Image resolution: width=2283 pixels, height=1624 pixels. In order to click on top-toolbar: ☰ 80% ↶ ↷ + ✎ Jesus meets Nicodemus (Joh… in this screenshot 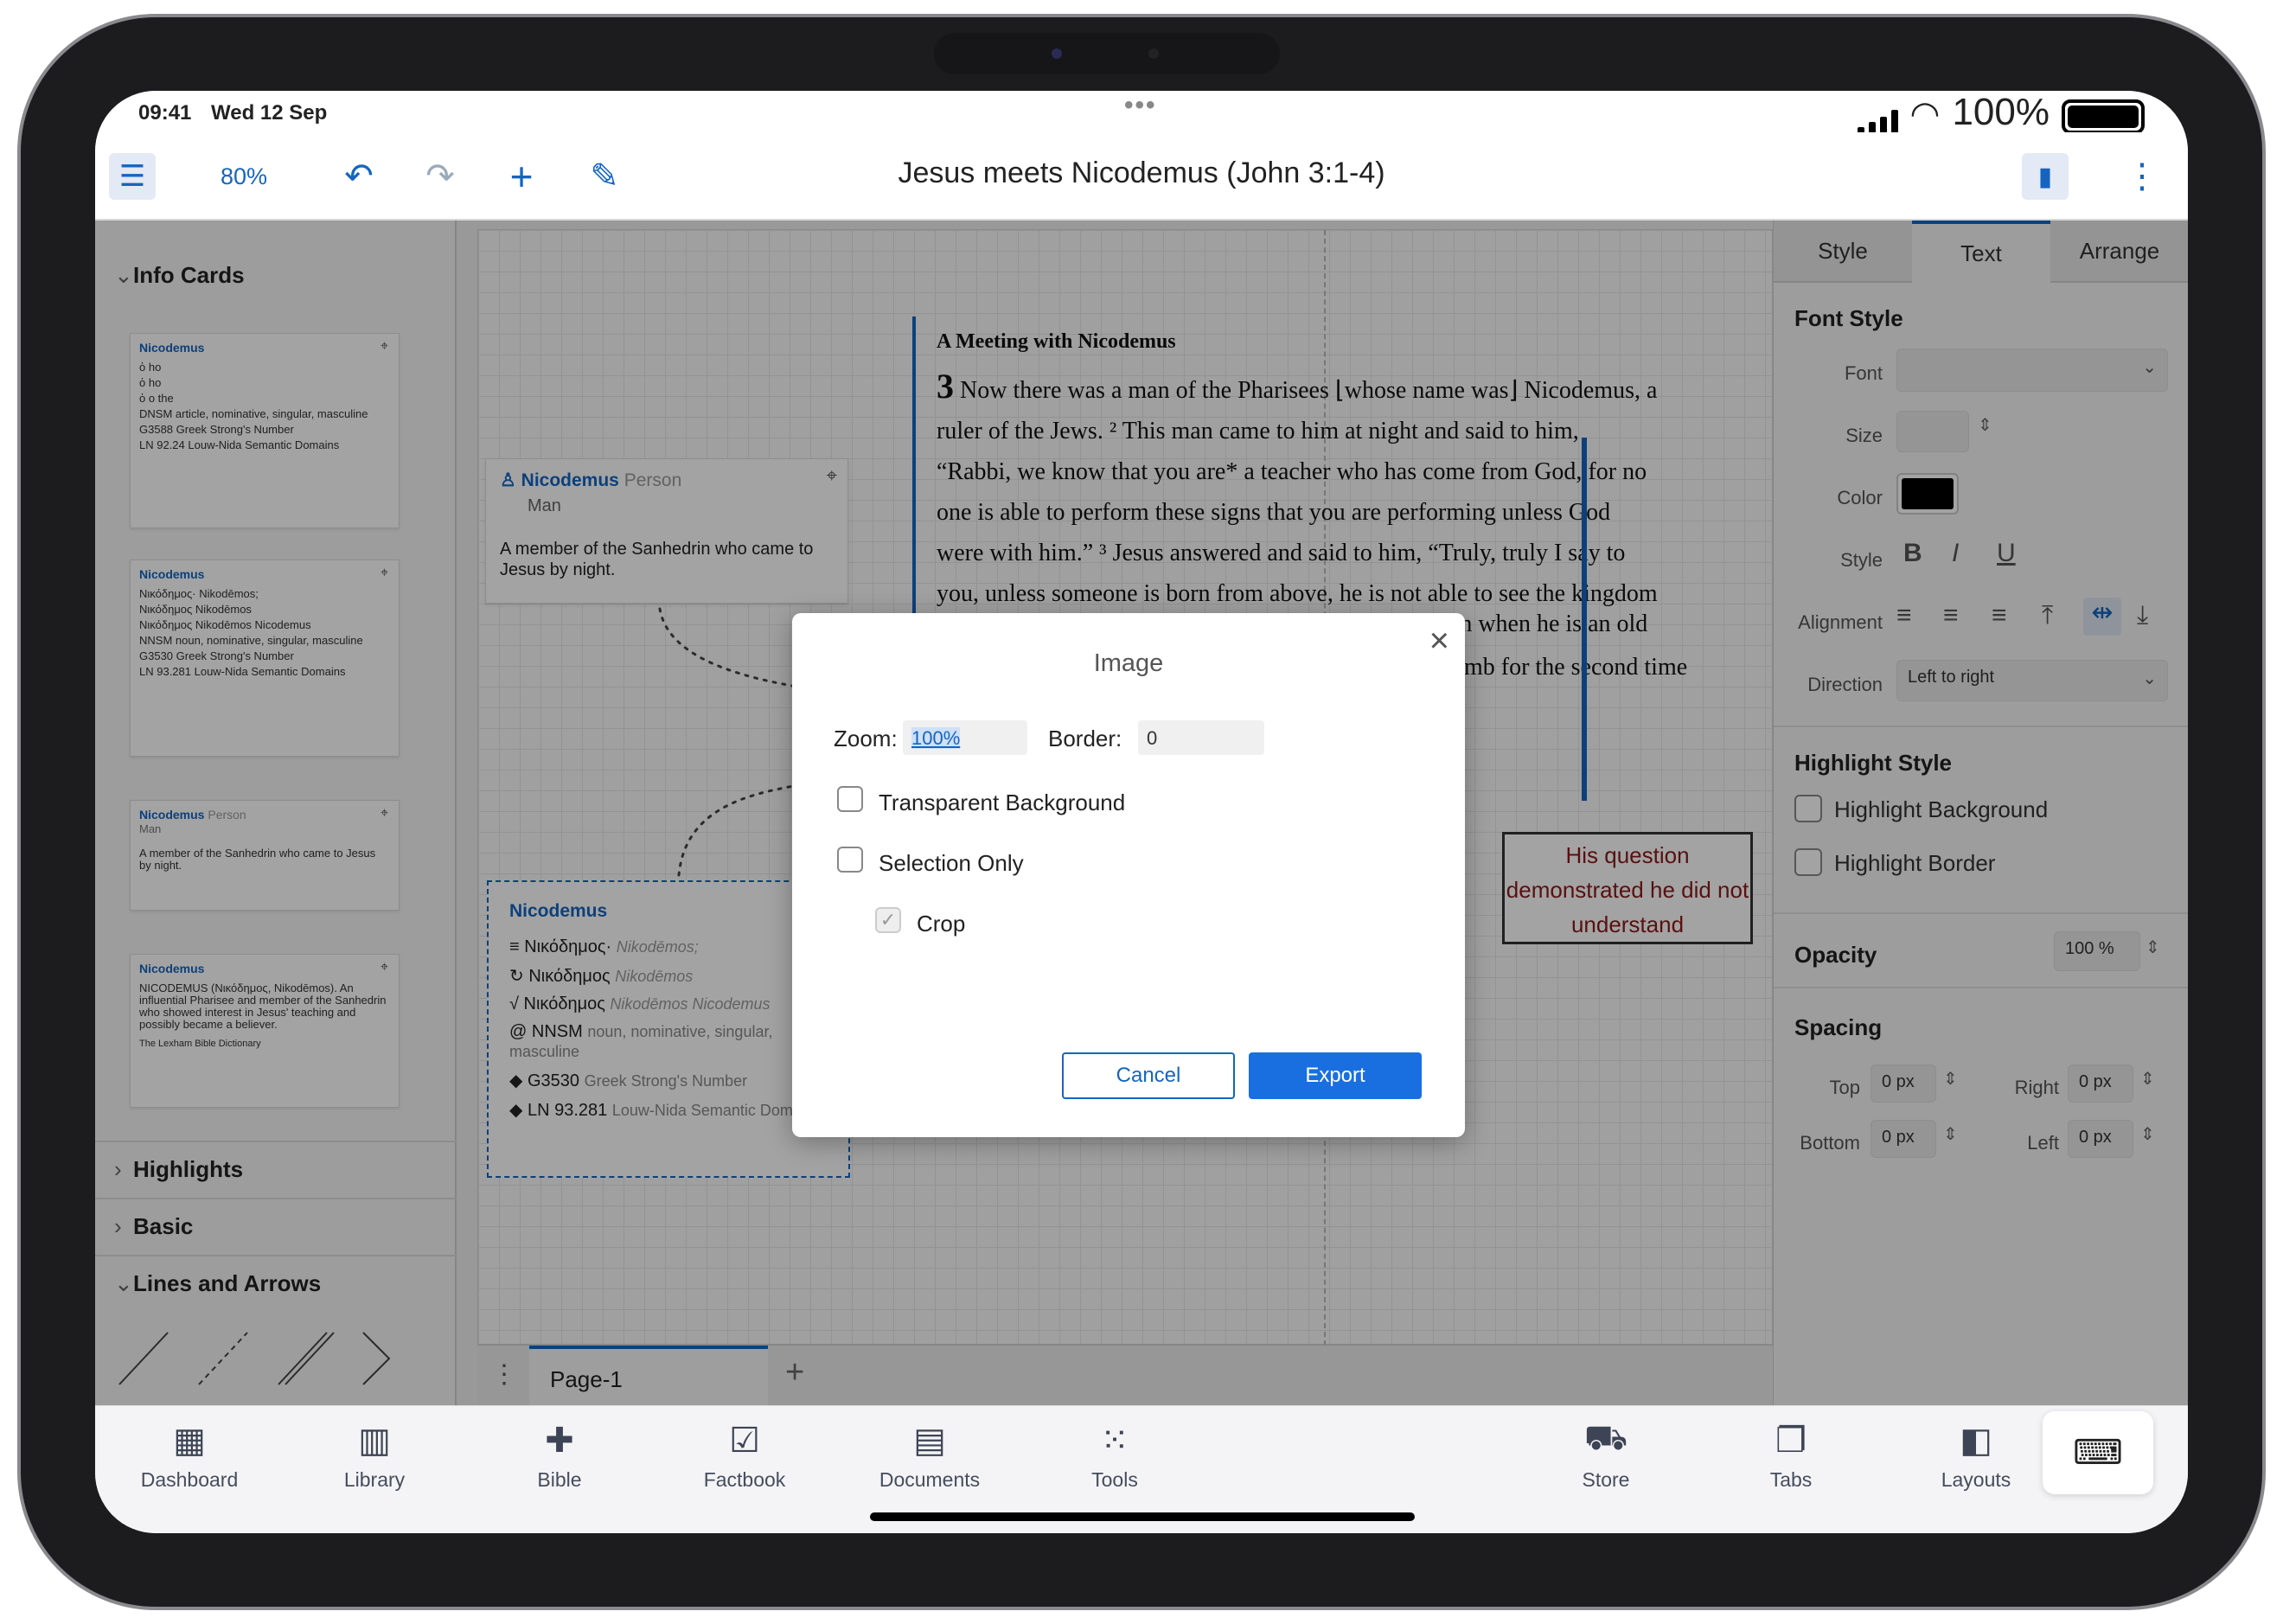, I will do `click(1141, 176)`.